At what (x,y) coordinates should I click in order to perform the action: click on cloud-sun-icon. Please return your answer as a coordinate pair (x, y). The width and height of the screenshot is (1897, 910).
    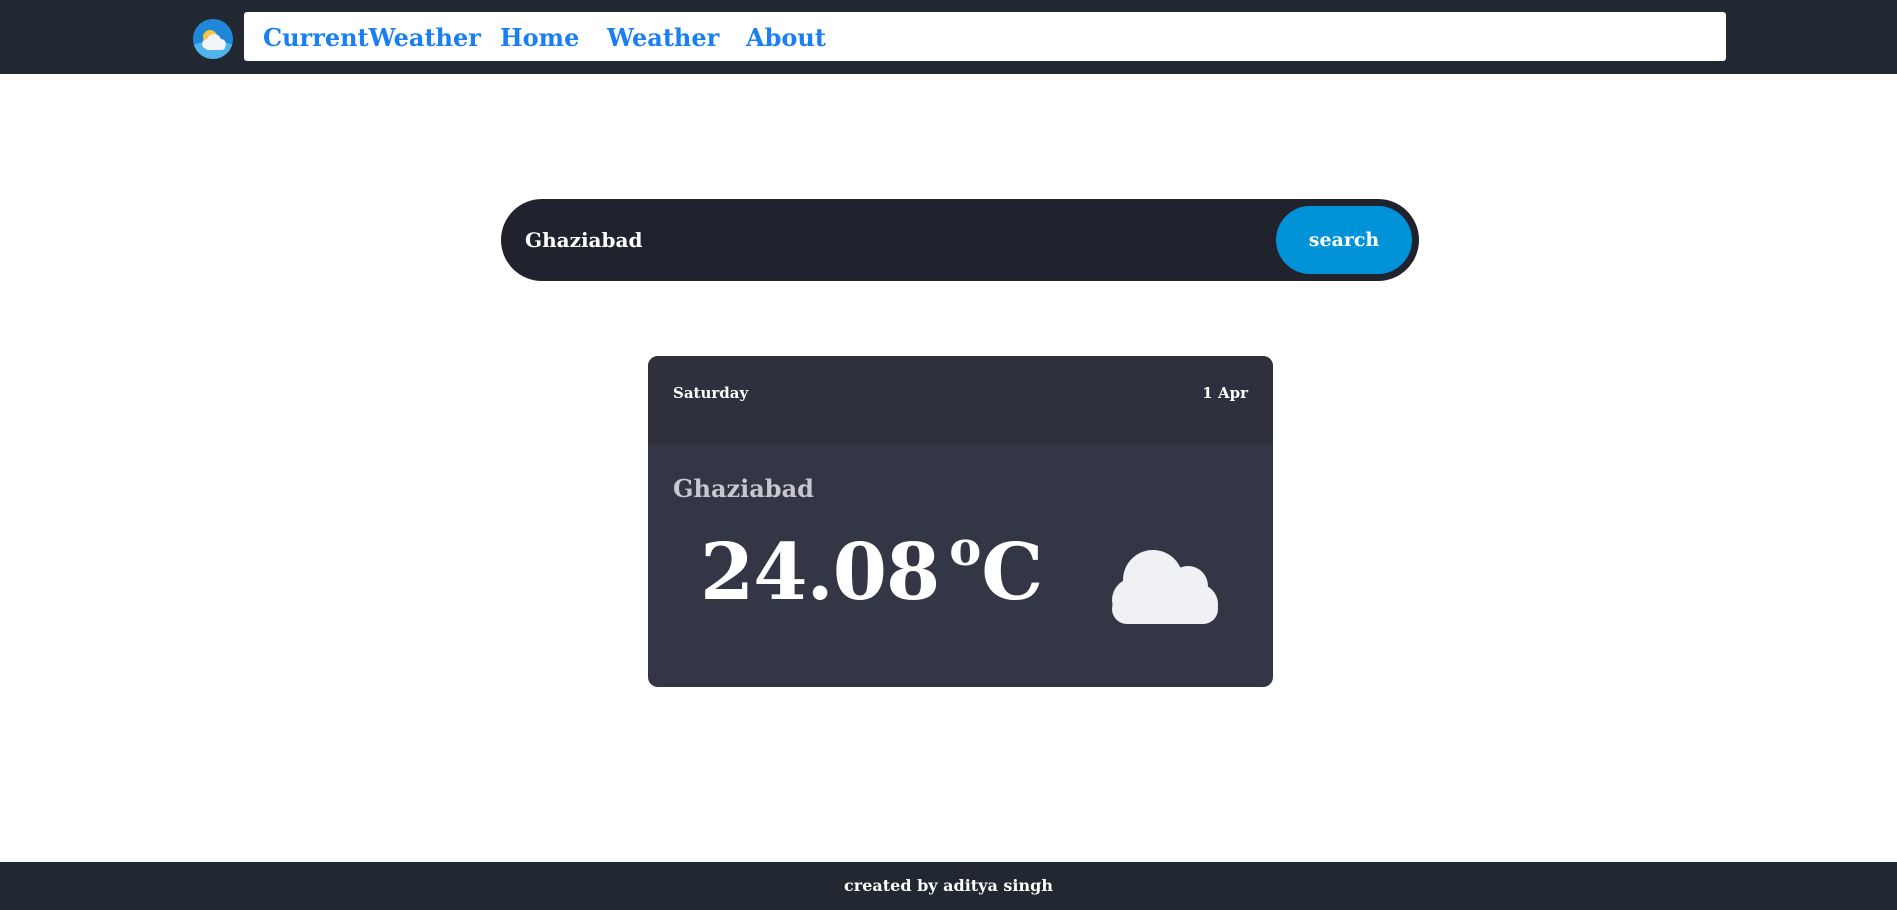
    Looking at the image, I should click on (213, 39).